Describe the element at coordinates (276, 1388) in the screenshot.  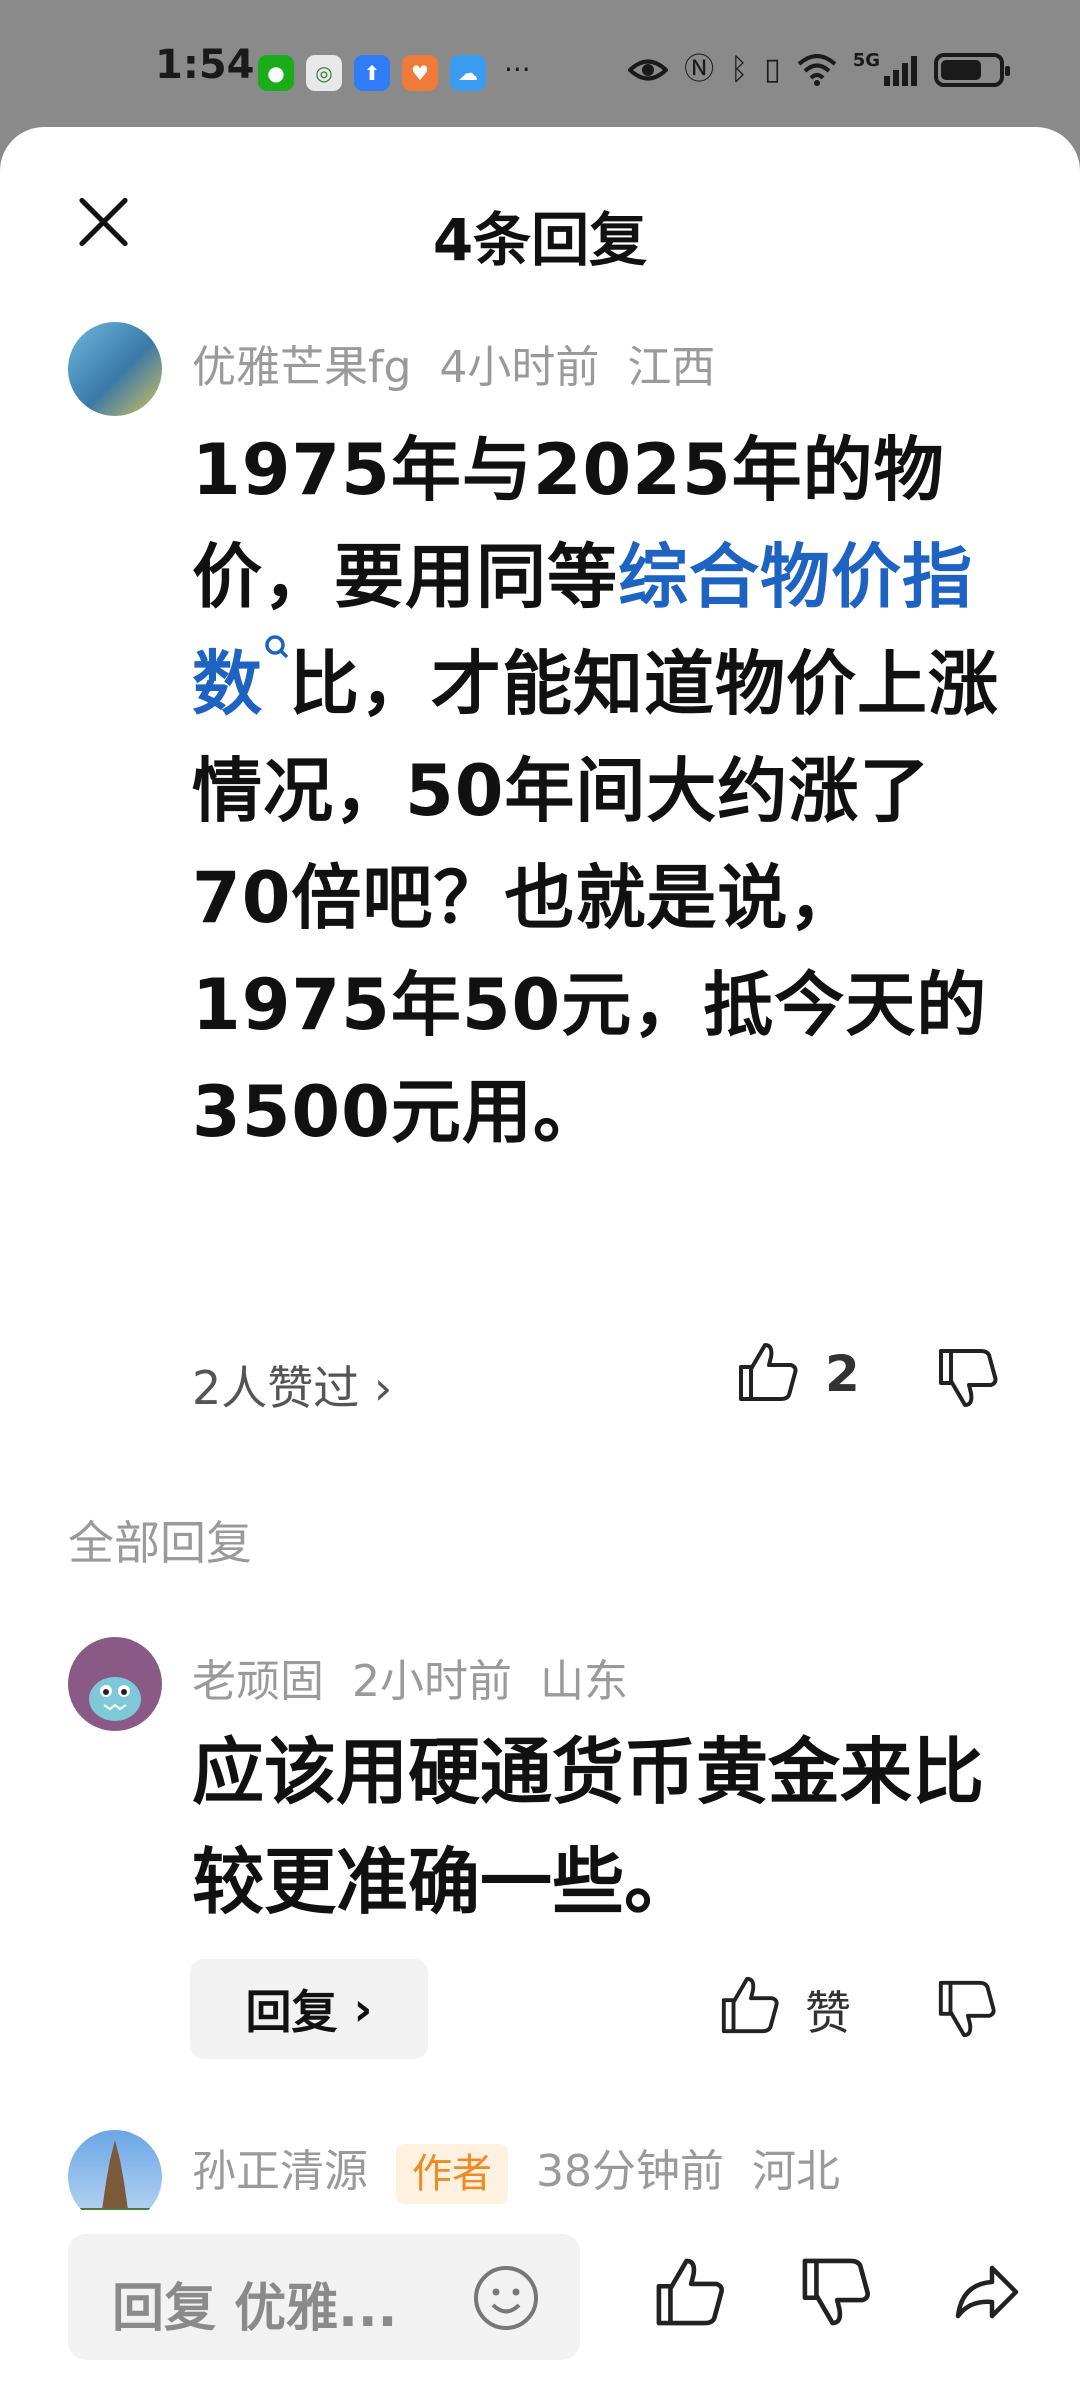
I see `likers-label: 2人赞过` at that location.